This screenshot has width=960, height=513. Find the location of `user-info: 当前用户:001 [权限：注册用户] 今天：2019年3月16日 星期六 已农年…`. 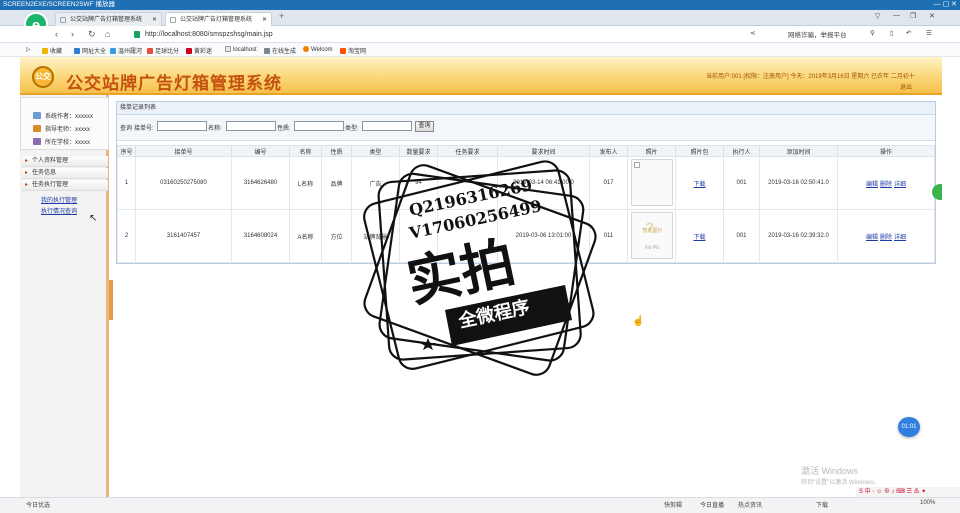

user-info: 当前用户:001 [权限：注册用户] 今天：2019年3月16日 星期六 已农年… is located at coordinates (810, 77).